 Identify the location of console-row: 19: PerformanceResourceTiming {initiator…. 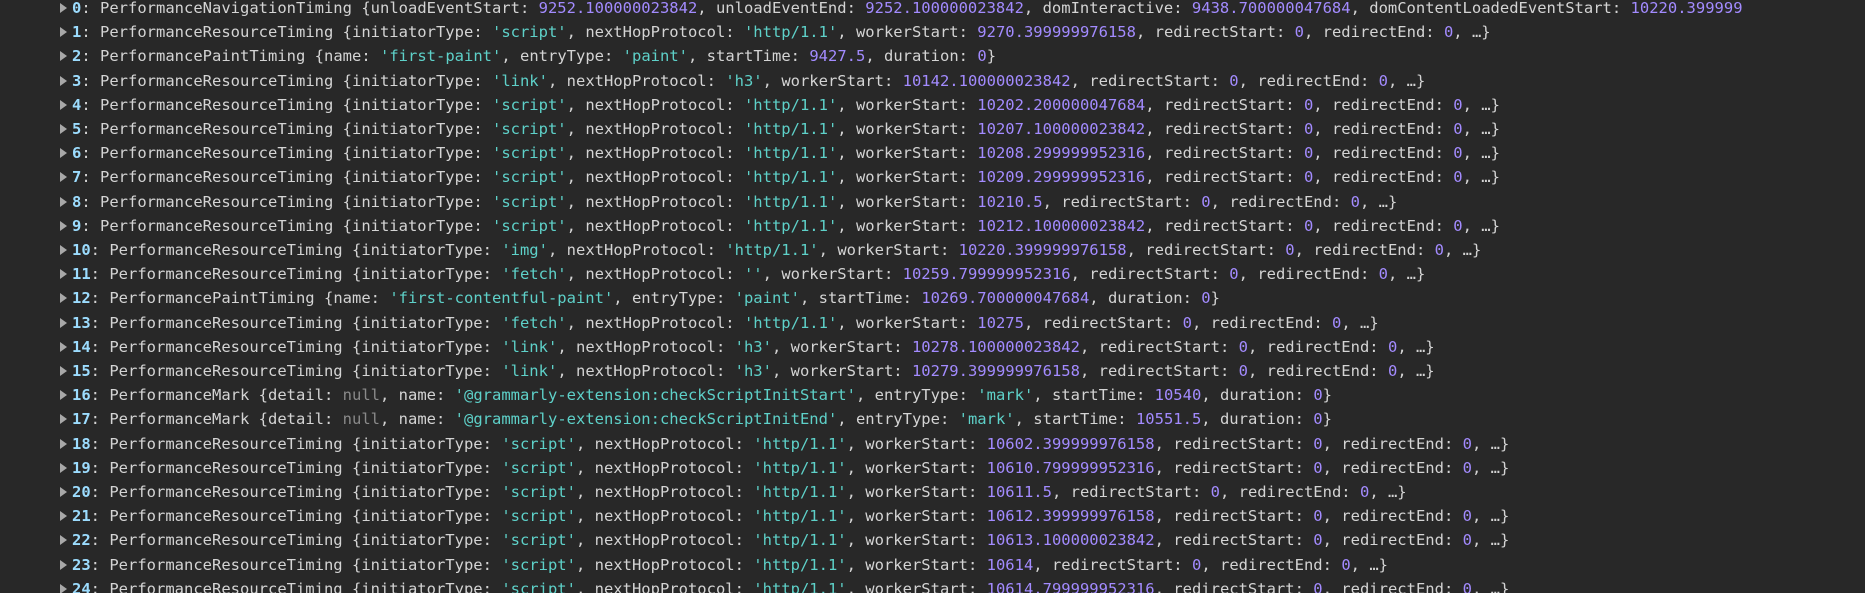
(754, 468).